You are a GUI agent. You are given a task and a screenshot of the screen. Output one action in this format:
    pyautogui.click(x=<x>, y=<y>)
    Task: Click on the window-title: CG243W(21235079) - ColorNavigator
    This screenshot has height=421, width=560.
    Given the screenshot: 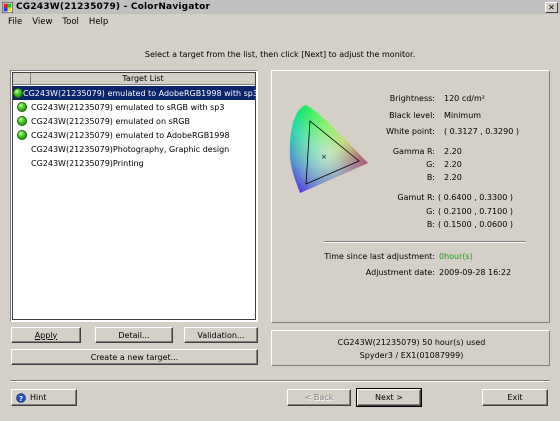 What is the action you would take?
    pyautogui.click(x=113, y=7)
    